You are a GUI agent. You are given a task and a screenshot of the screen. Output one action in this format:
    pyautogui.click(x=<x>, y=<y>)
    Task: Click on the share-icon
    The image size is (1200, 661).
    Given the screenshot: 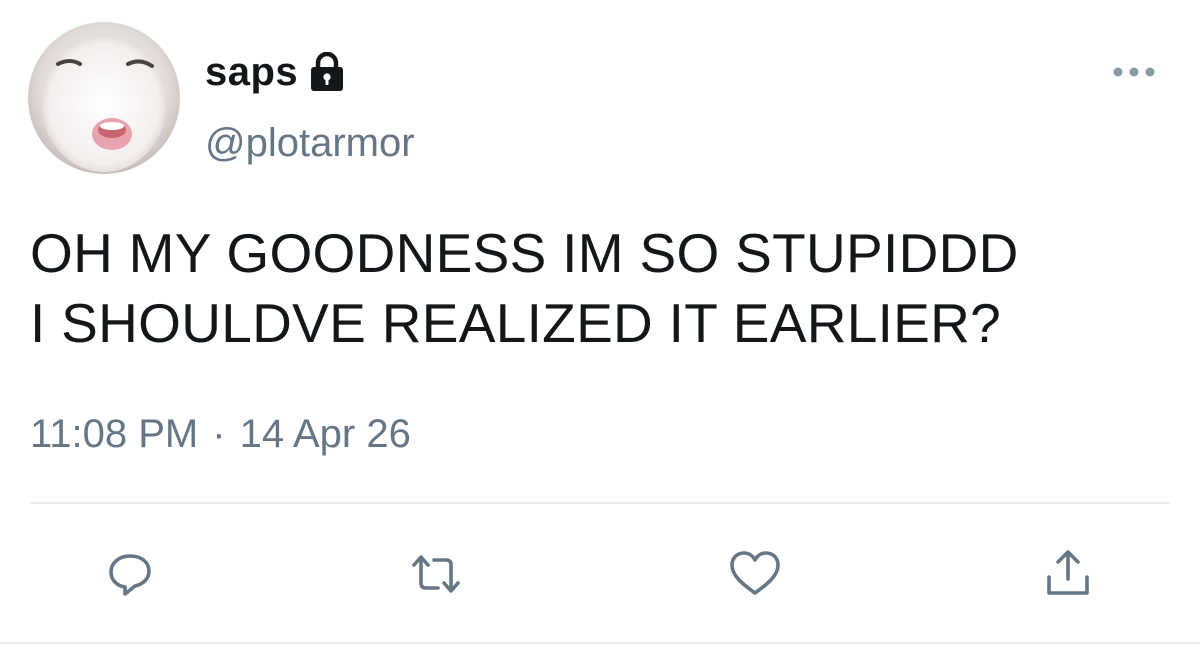 What is the action you would take?
    pyautogui.click(x=1068, y=572)
    